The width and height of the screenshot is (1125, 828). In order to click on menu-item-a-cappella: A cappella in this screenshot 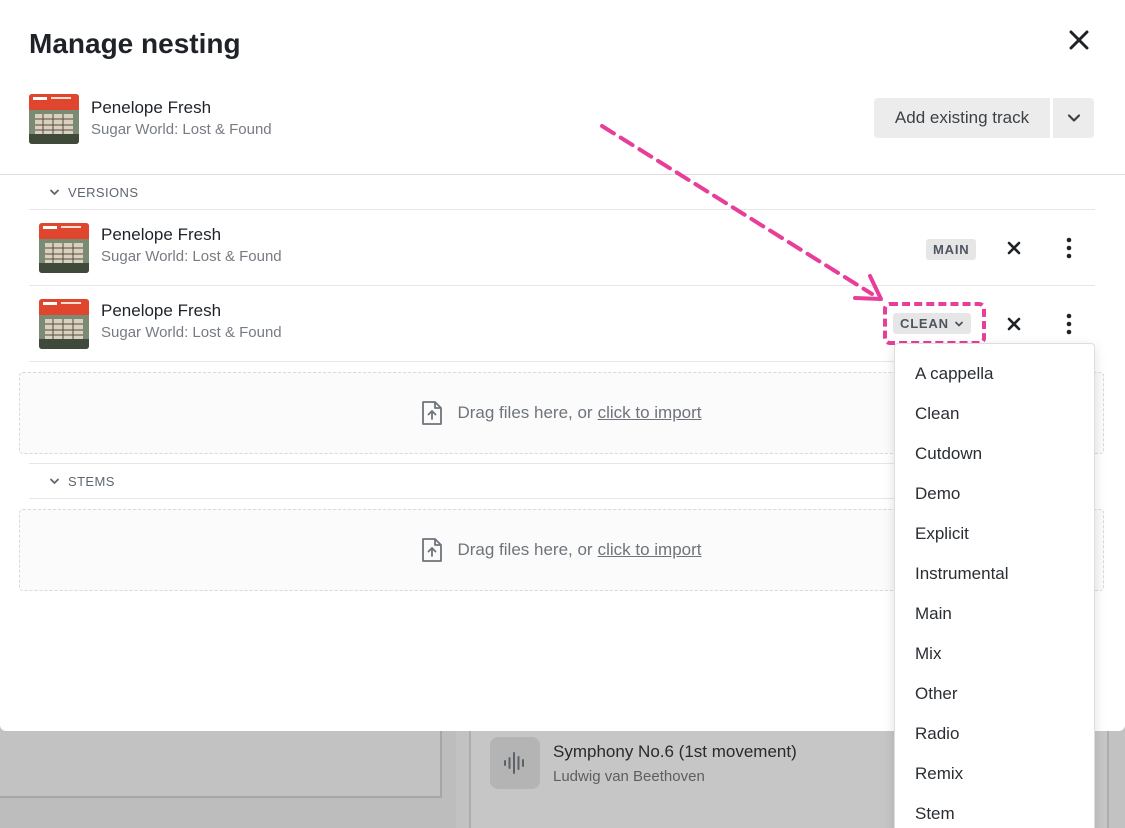, I will do `click(994, 374)`.